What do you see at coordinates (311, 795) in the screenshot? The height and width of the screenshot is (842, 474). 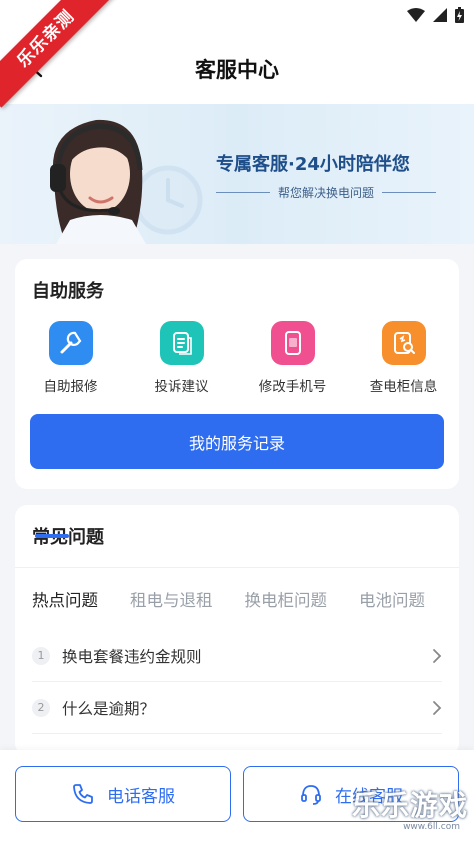 I see `headset-icon` at bounding box center [311, 795].